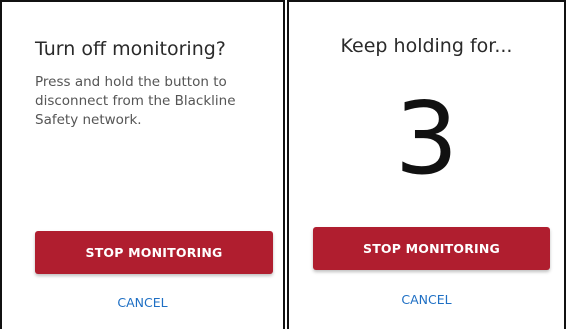 The image size is (566, 329). Describe the element at coordinates (130, 49) in the screenshot. I see `confirm-title: Turn off monitoring?` at that location.